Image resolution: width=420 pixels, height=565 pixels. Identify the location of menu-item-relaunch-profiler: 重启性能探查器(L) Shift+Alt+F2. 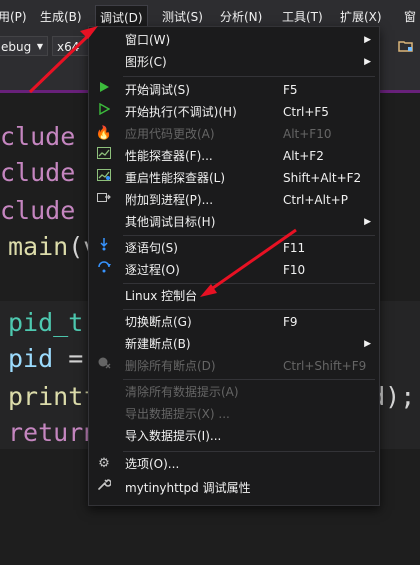
(234, 178).